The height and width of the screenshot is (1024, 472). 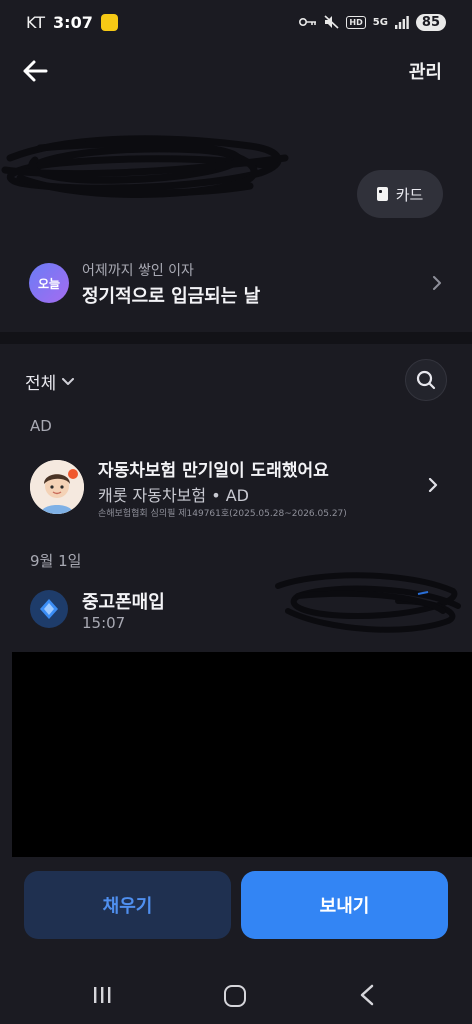 I want to click on ad-title: 자동차보험 만기일이 도래했어요, so click(x=213, y=471).